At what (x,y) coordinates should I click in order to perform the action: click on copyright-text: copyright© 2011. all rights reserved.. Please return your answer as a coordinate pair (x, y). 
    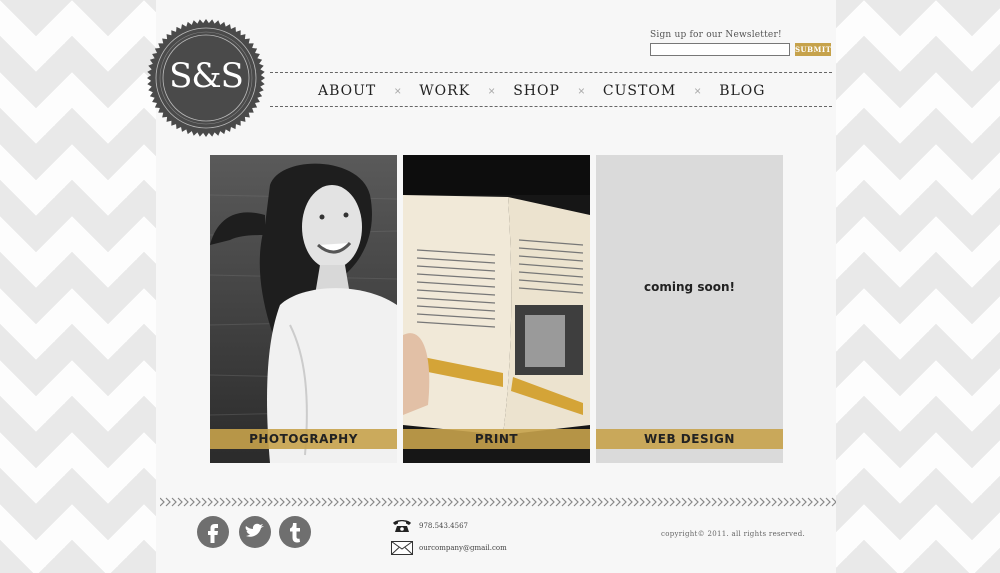
    Looking at the image, I should click on (733, 534).